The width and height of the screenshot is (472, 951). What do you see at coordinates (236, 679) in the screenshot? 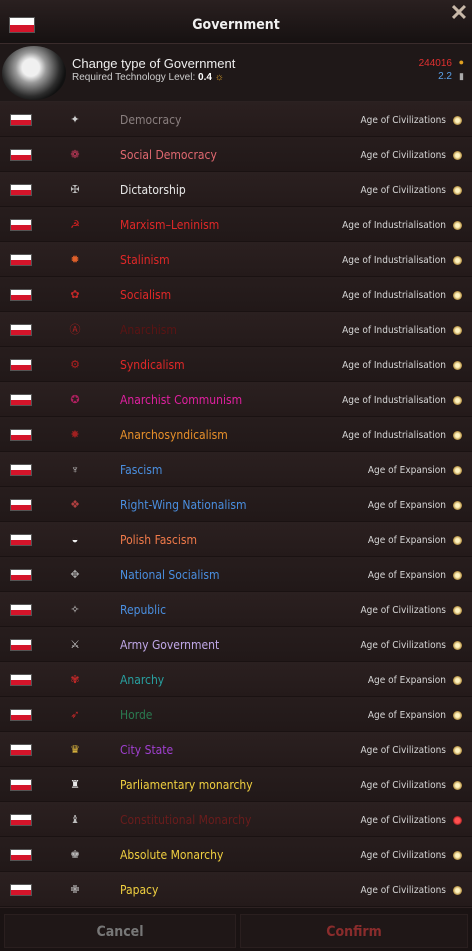
I see `government-row: ✾ Anarchy Age of Expansion` at bounding box center [236, 679].